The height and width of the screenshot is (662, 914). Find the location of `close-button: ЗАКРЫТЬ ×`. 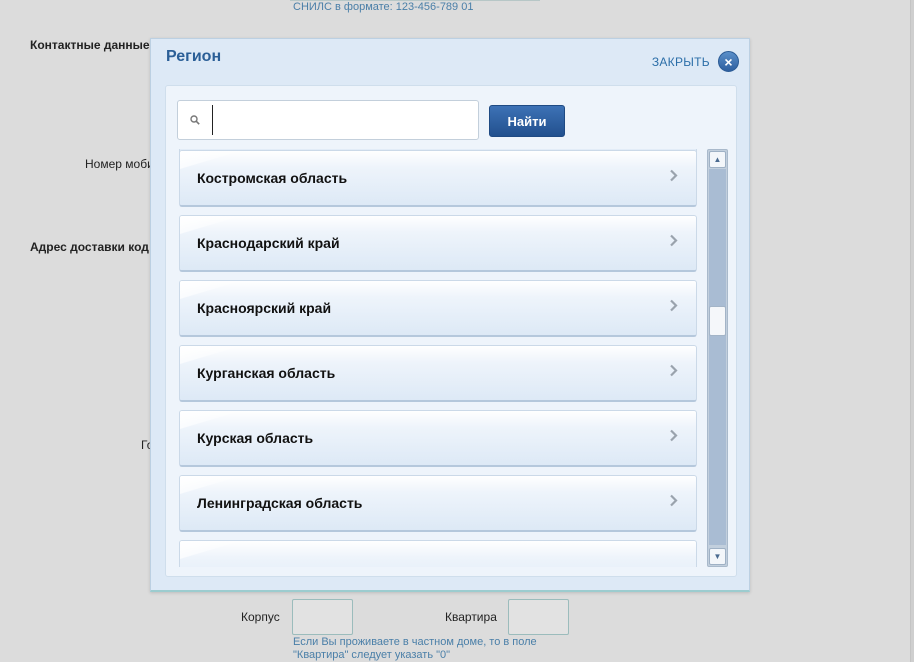

close-button: ЗАКРЫТЬ × is located at coordinates (695, 61).